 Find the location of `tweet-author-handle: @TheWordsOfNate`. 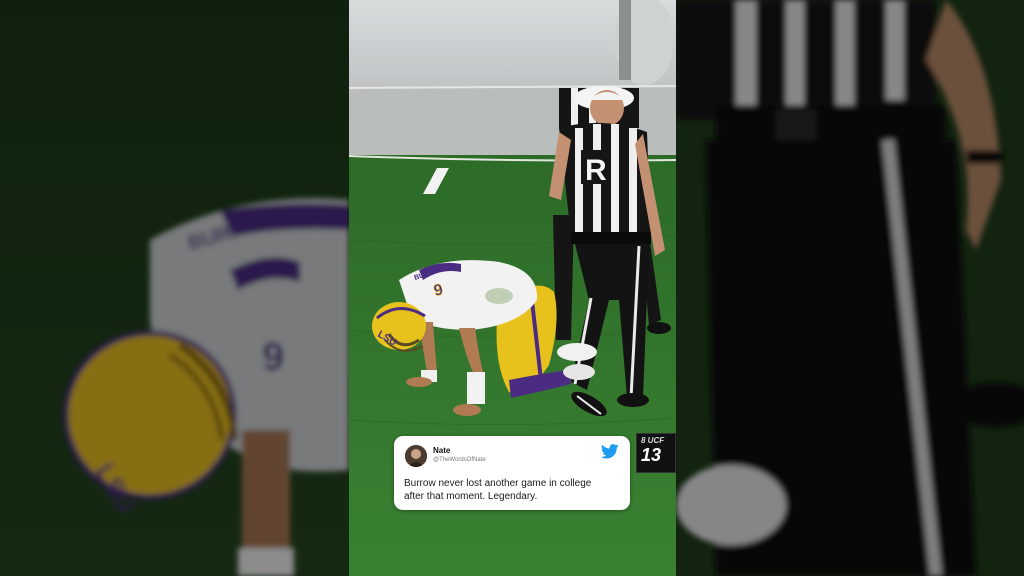

tweet-author-handle: @TheWordsOfNate is located at coordinates (459, 460).